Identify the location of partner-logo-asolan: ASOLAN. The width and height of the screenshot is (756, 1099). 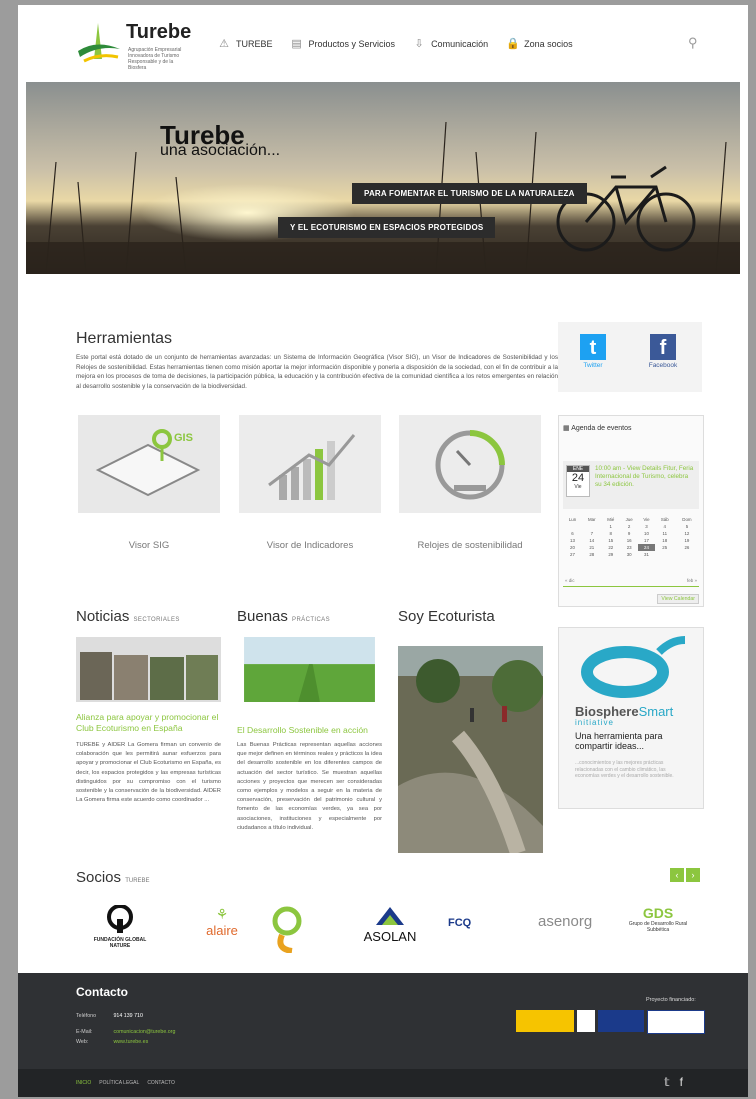
(390, 930).